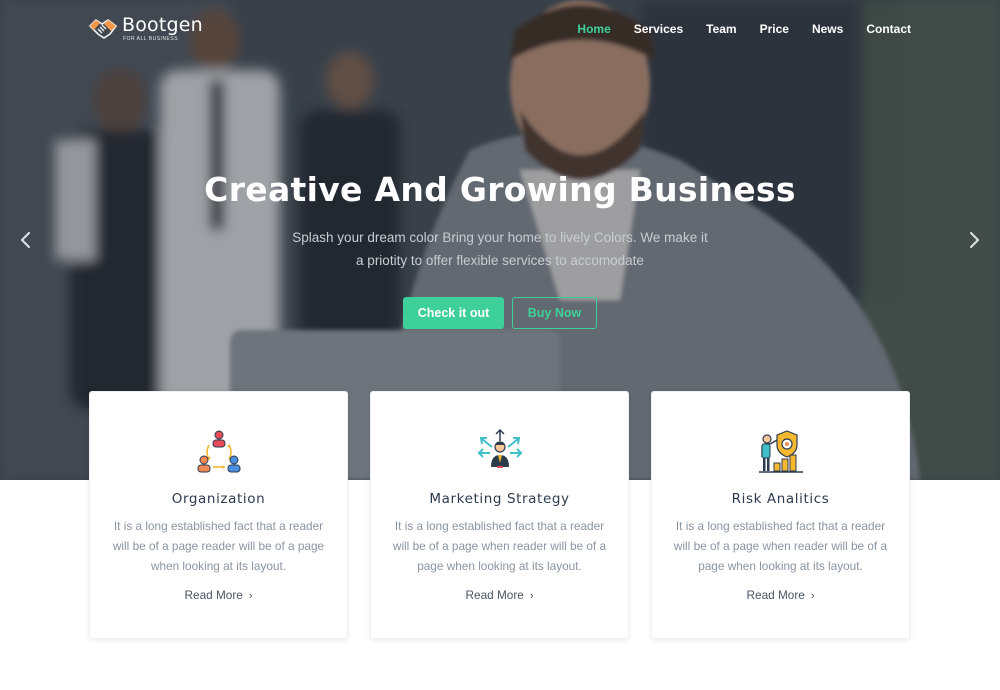 This screenshot has height=690, width=1000. Describe the element at coordinates (721, 29) in the screenshot. I see `nav-item-team: Team` at that location.